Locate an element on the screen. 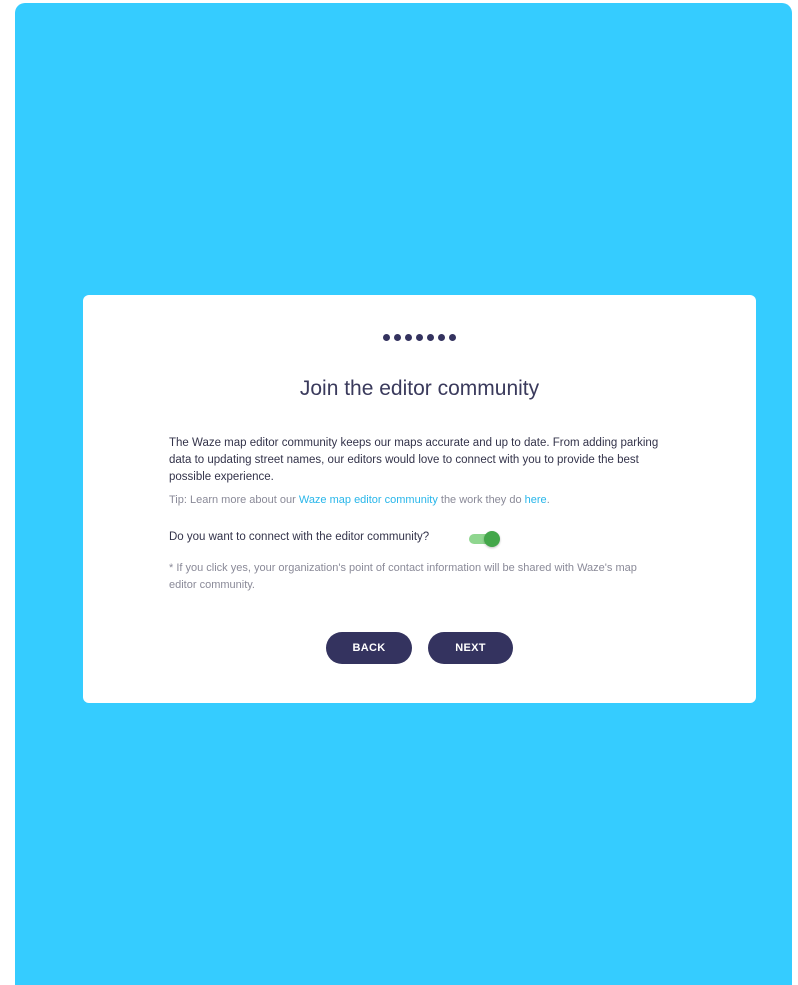 The image size is (798, 985). tip-middle: the work they do is located at coordinates (481, 500).